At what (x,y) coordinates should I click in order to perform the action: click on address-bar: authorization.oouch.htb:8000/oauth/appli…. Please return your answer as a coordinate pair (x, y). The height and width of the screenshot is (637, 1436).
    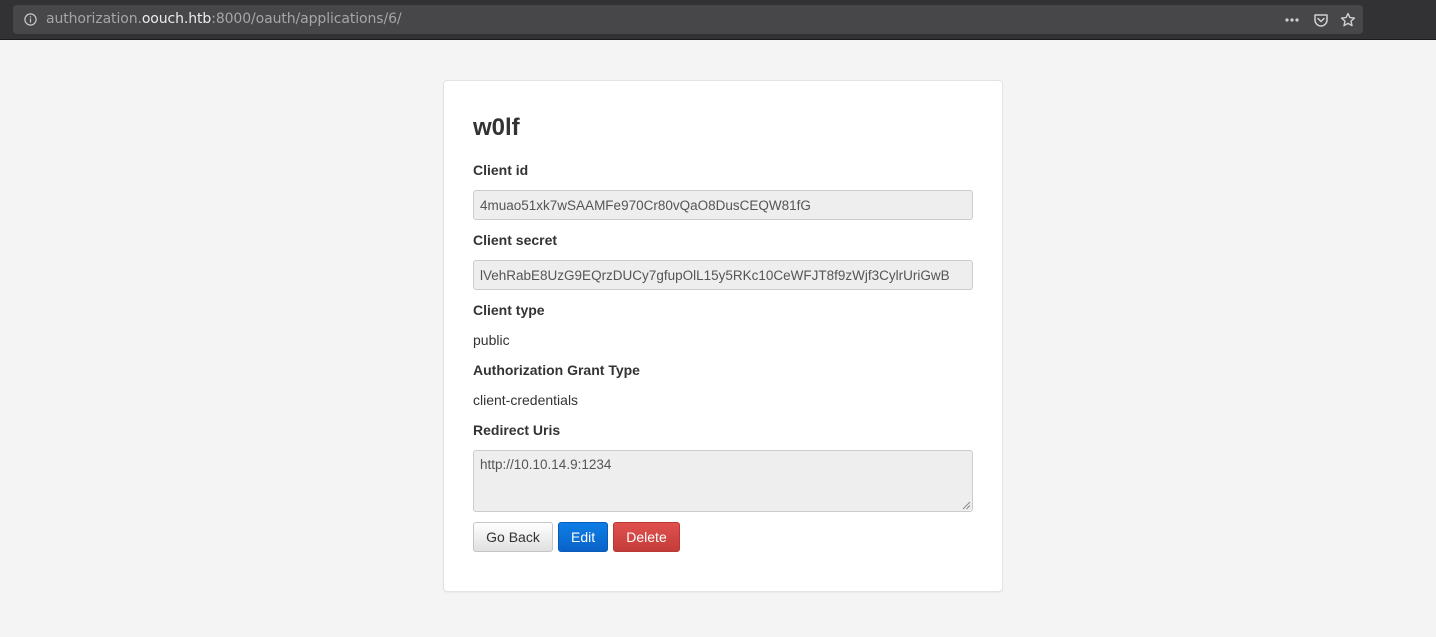
    Looking at the image, I should click on (688, 19).